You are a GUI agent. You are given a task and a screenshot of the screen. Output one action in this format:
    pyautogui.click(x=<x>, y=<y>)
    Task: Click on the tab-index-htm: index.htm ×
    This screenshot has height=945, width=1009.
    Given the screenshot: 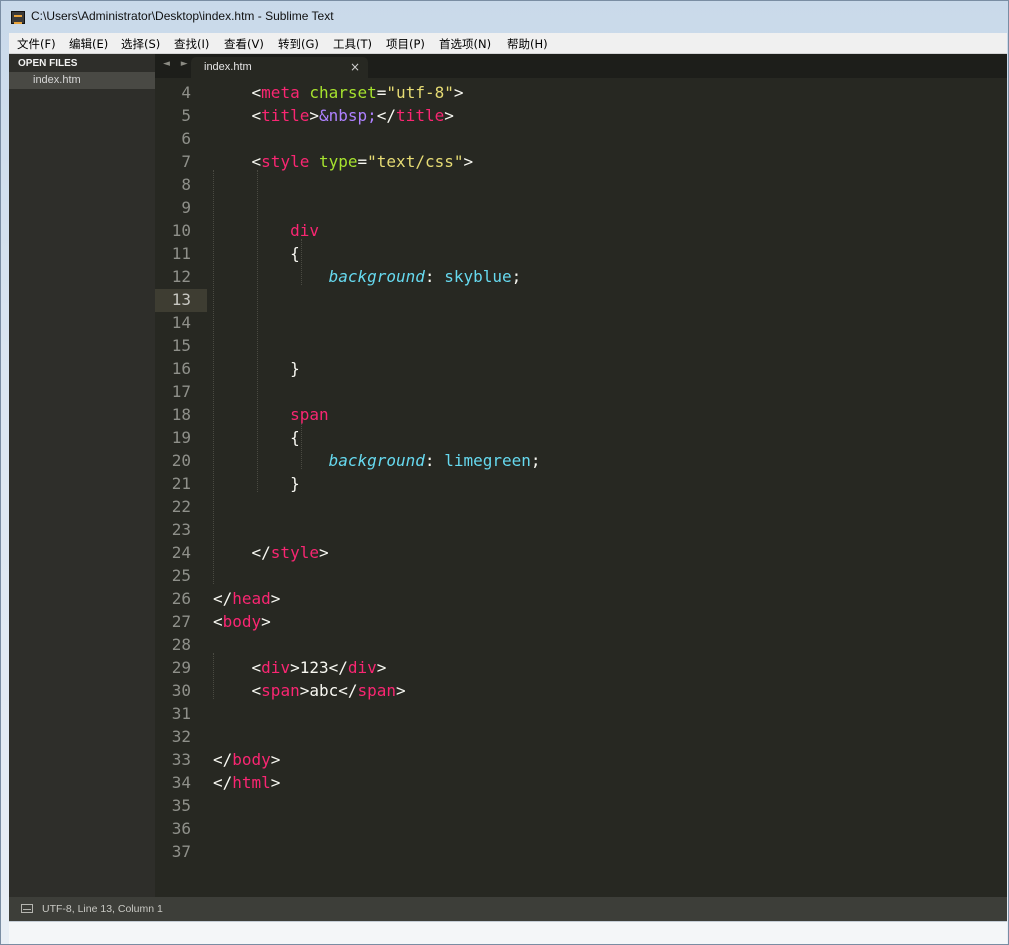 What is the action you would take?
    pyautogui.click(x=279, y=67)
    